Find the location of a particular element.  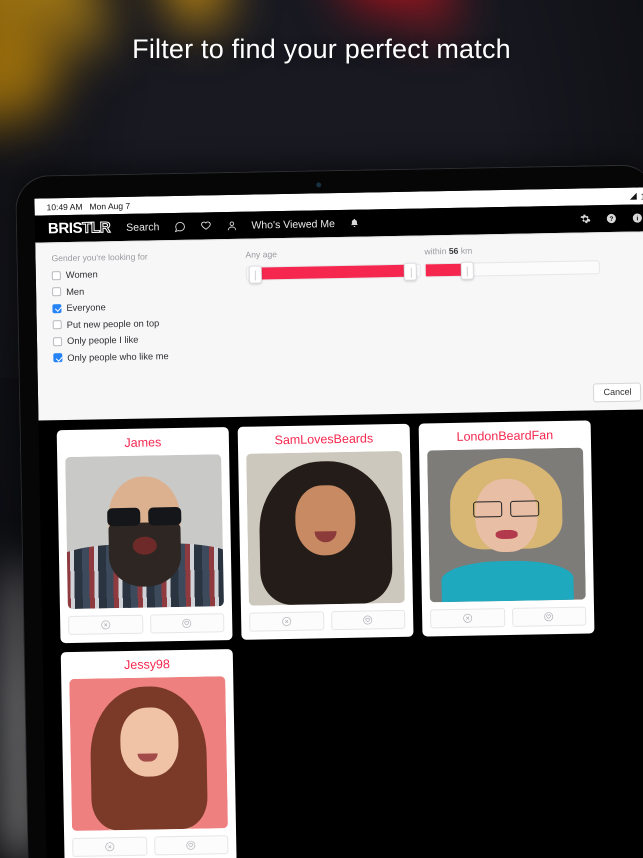

filter-actions: Cancel Go! is located at coordinates (618, 392).